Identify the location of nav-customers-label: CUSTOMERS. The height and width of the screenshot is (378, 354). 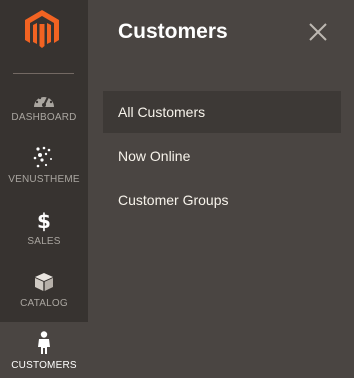
(44, 365).